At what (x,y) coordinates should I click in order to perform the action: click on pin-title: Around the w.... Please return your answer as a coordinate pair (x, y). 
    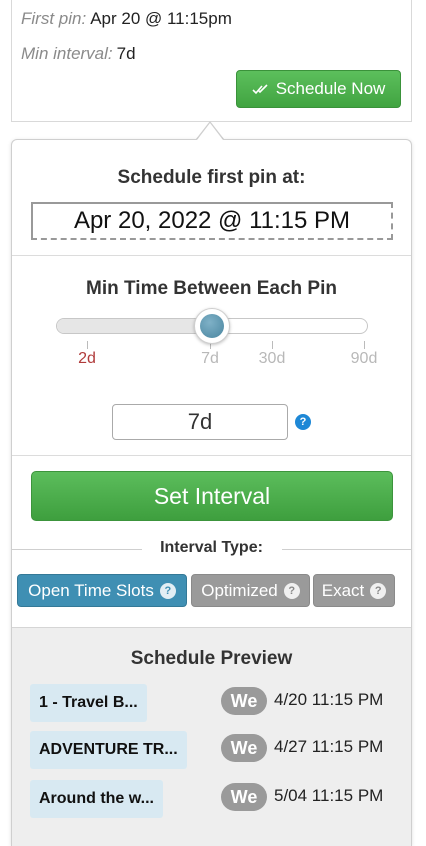
    Looking at the image, I should click on (96, 799).